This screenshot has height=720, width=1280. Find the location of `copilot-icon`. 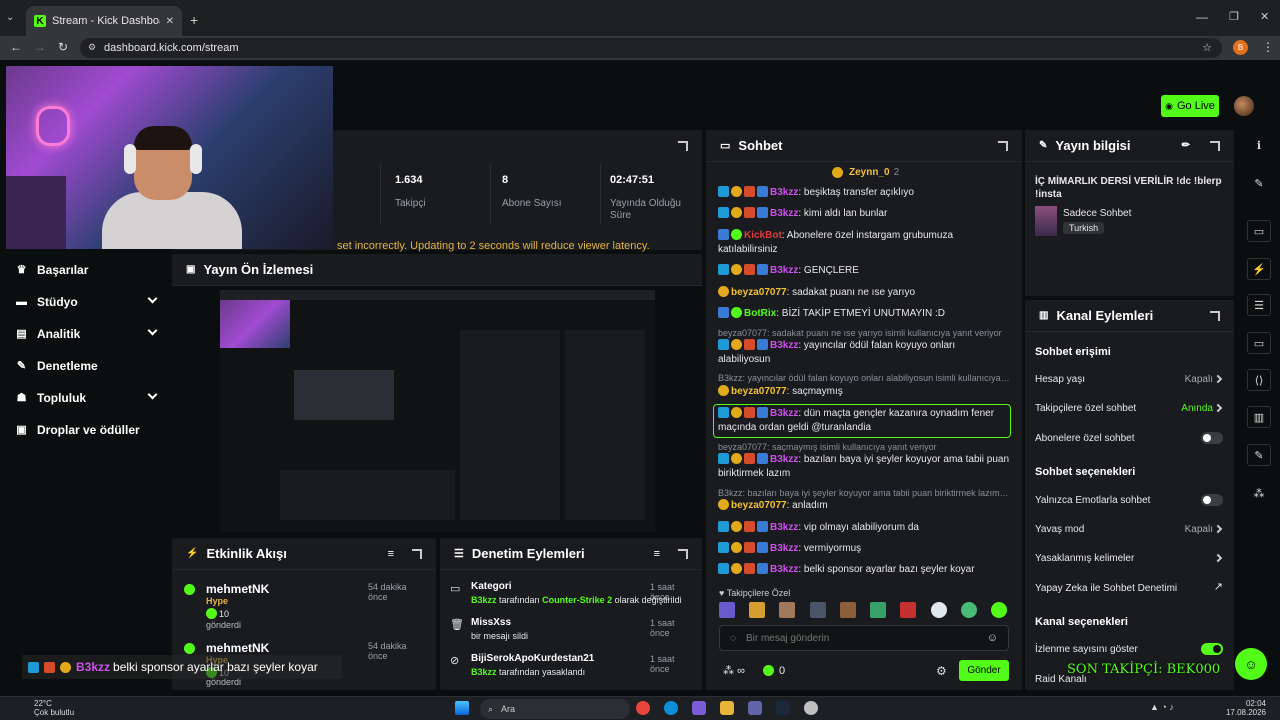

copilot-icon is located at coordinates (699, 708).